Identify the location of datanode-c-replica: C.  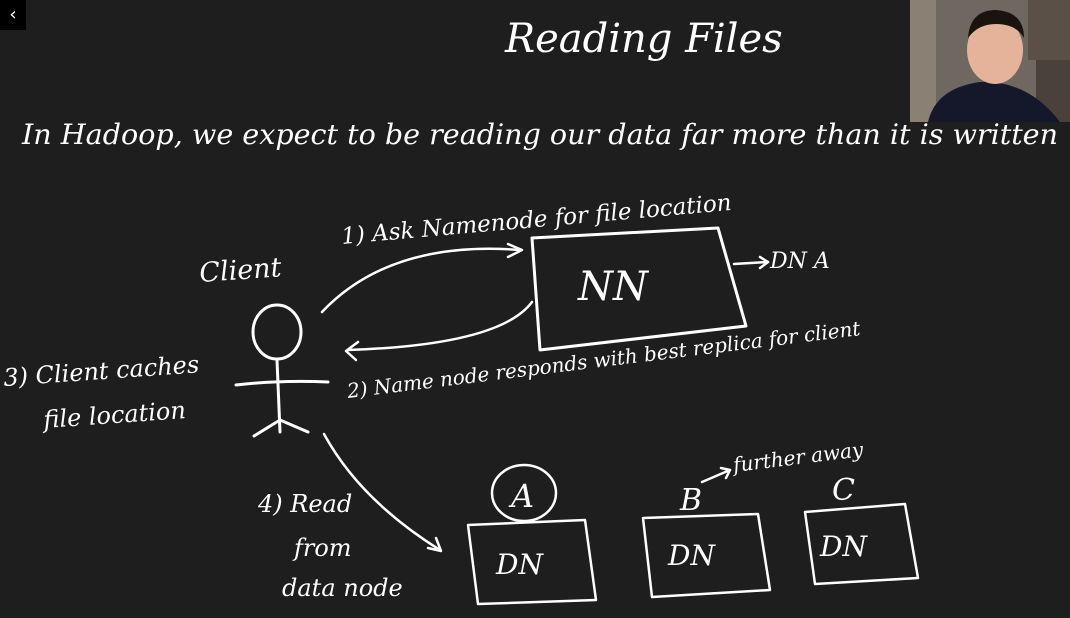
(843, 490).